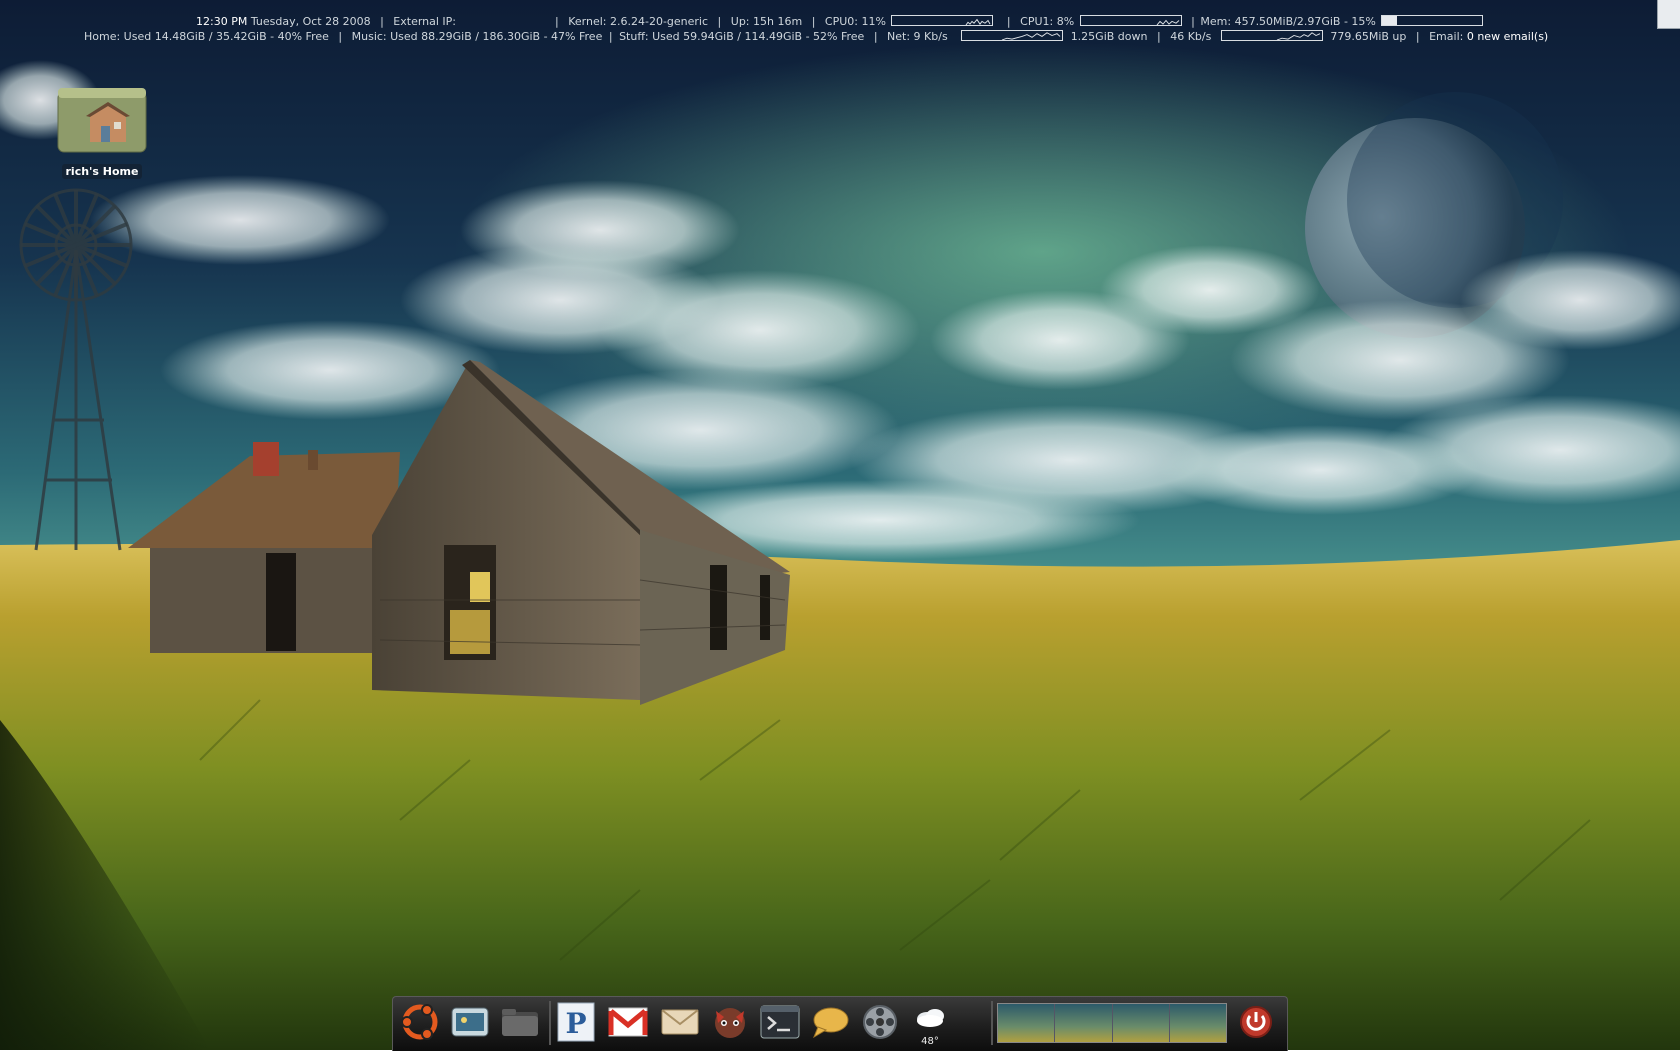 This screenshot has width=1680, height=1051. What do you see at coordinates (310, 21) in the screenshot?
I see `clock-date: Tuesday, Oct 28 2008` at bounding box center [310, 21].